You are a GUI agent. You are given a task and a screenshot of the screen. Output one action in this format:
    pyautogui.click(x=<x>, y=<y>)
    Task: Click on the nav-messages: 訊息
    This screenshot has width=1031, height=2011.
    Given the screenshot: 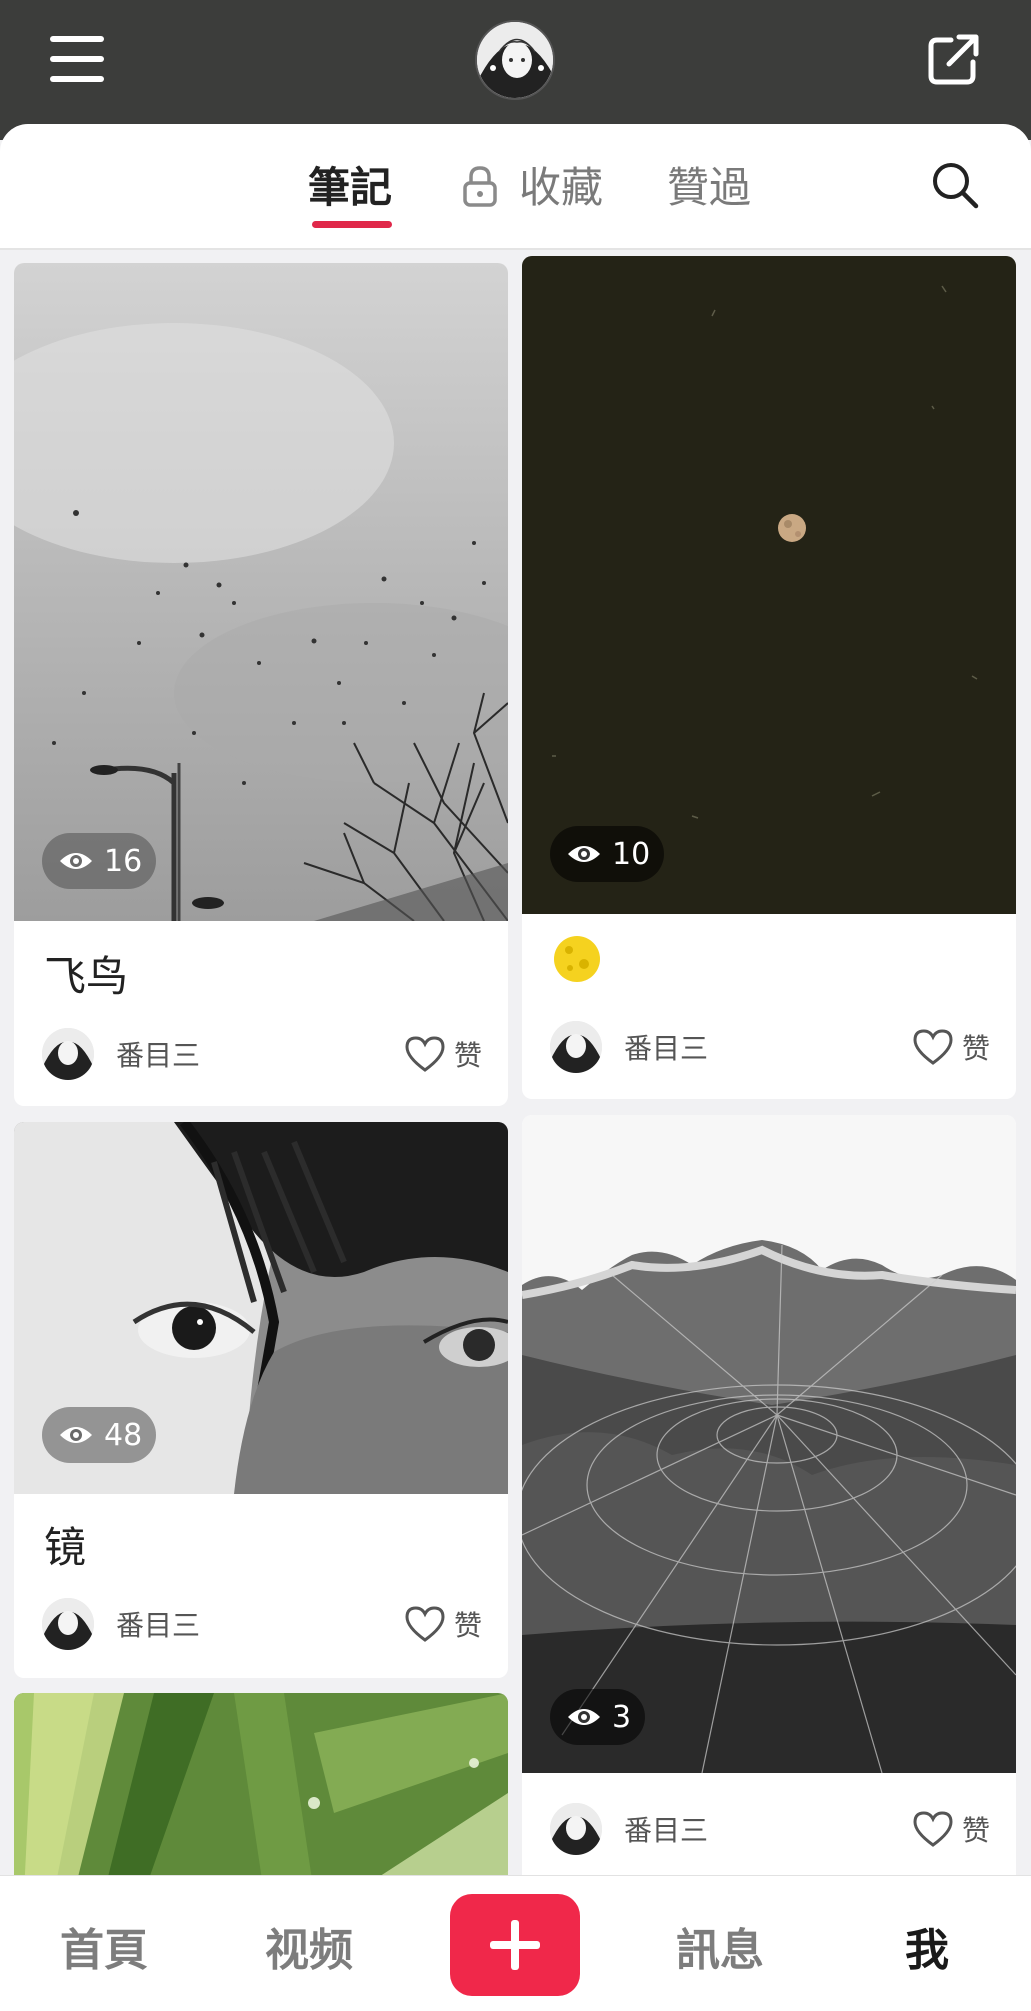 What is the action you would take?
    pyautogui.click(x=720, y=1946)
    